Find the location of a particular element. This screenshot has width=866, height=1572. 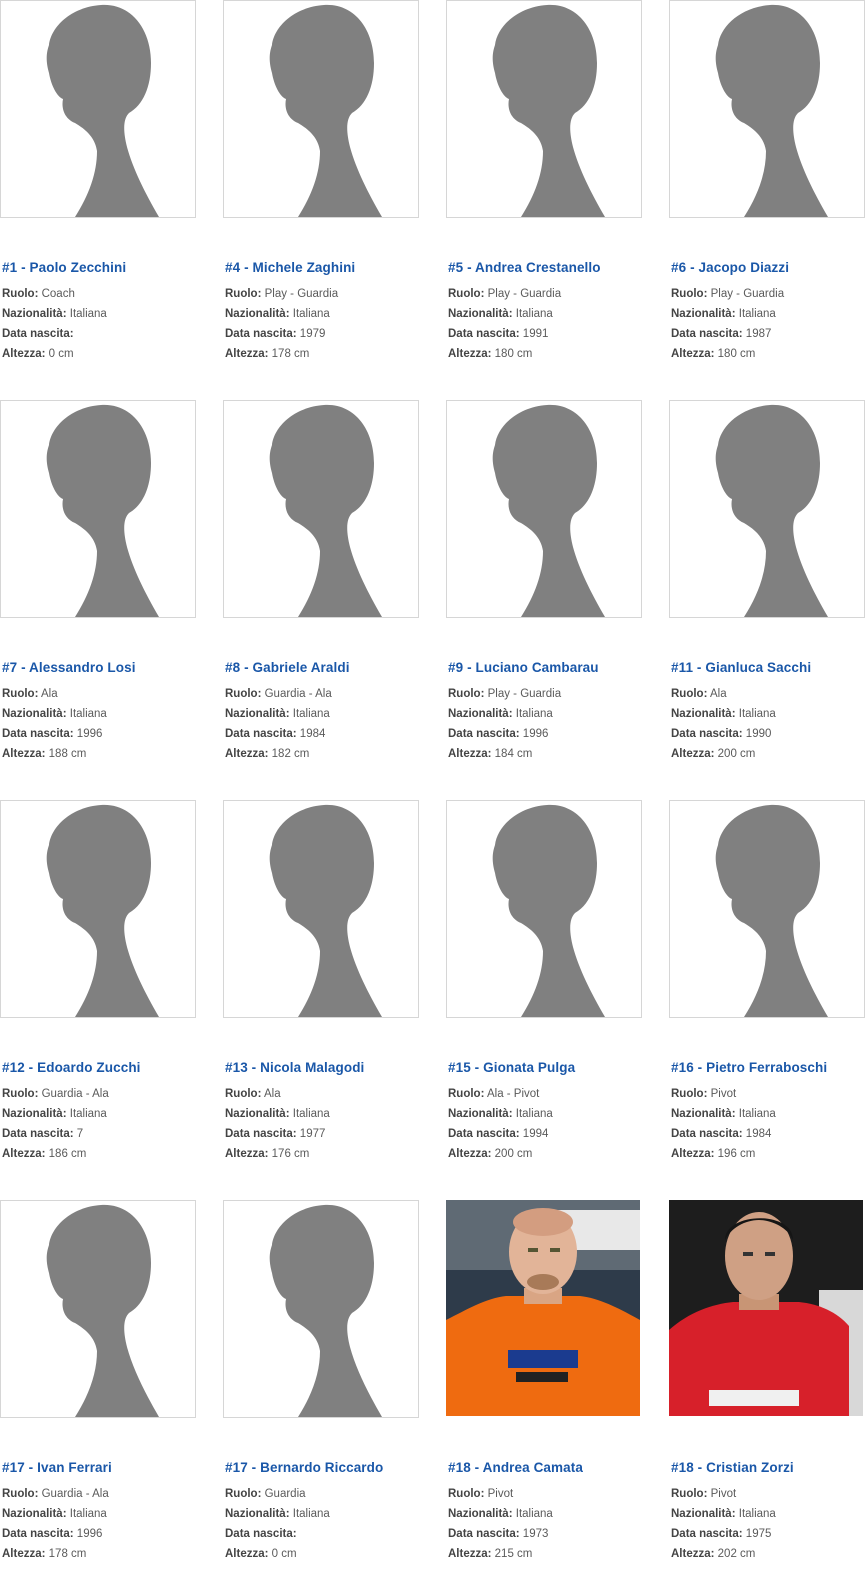

birth-value: 1990 is located at coordinates (758, 734).